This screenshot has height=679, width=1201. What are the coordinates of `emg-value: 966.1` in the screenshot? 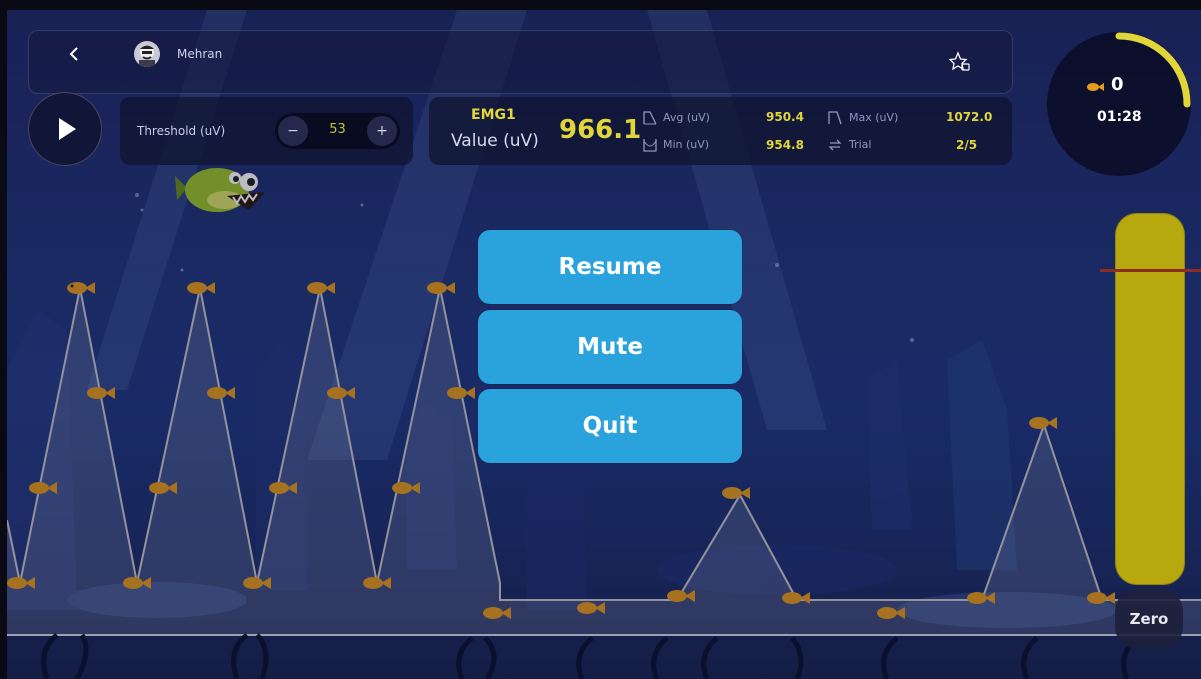 It's located at (600, 130).